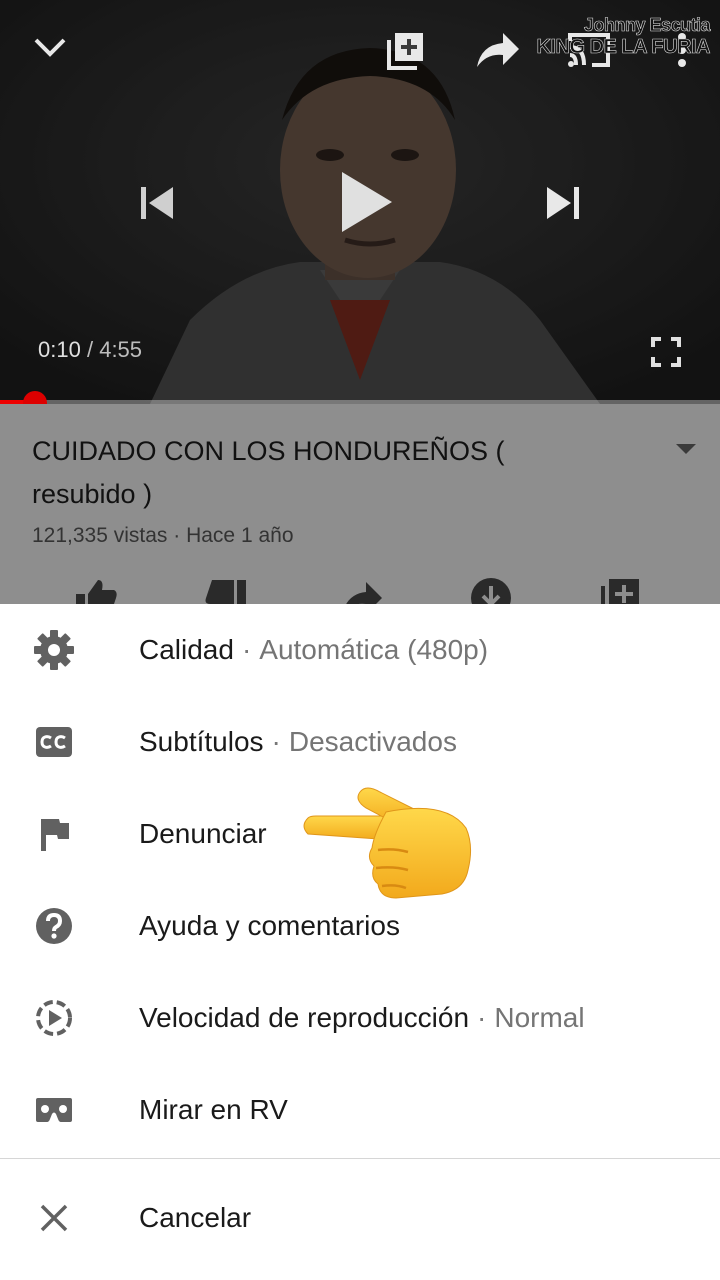 The height and width of the screenshot is (1280, 720). What do you see at coordinates (203, 833) in the screenshot?
I see `menu-item-label: Denunciar` at bounding box center [203, 833].